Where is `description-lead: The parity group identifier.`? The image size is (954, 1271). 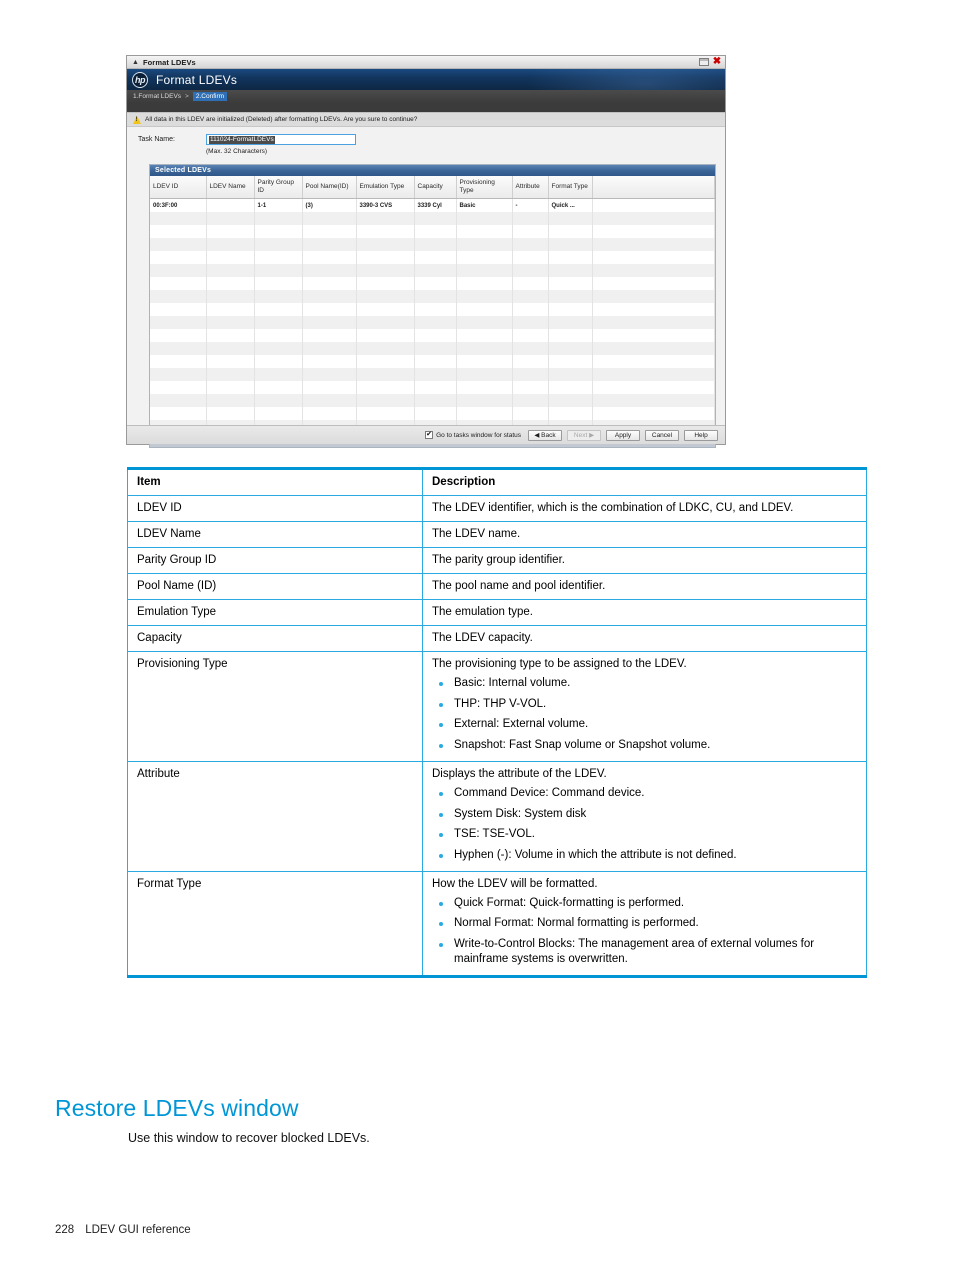 description-lead: The parity group identifier. is located at coordinates (498, 560).